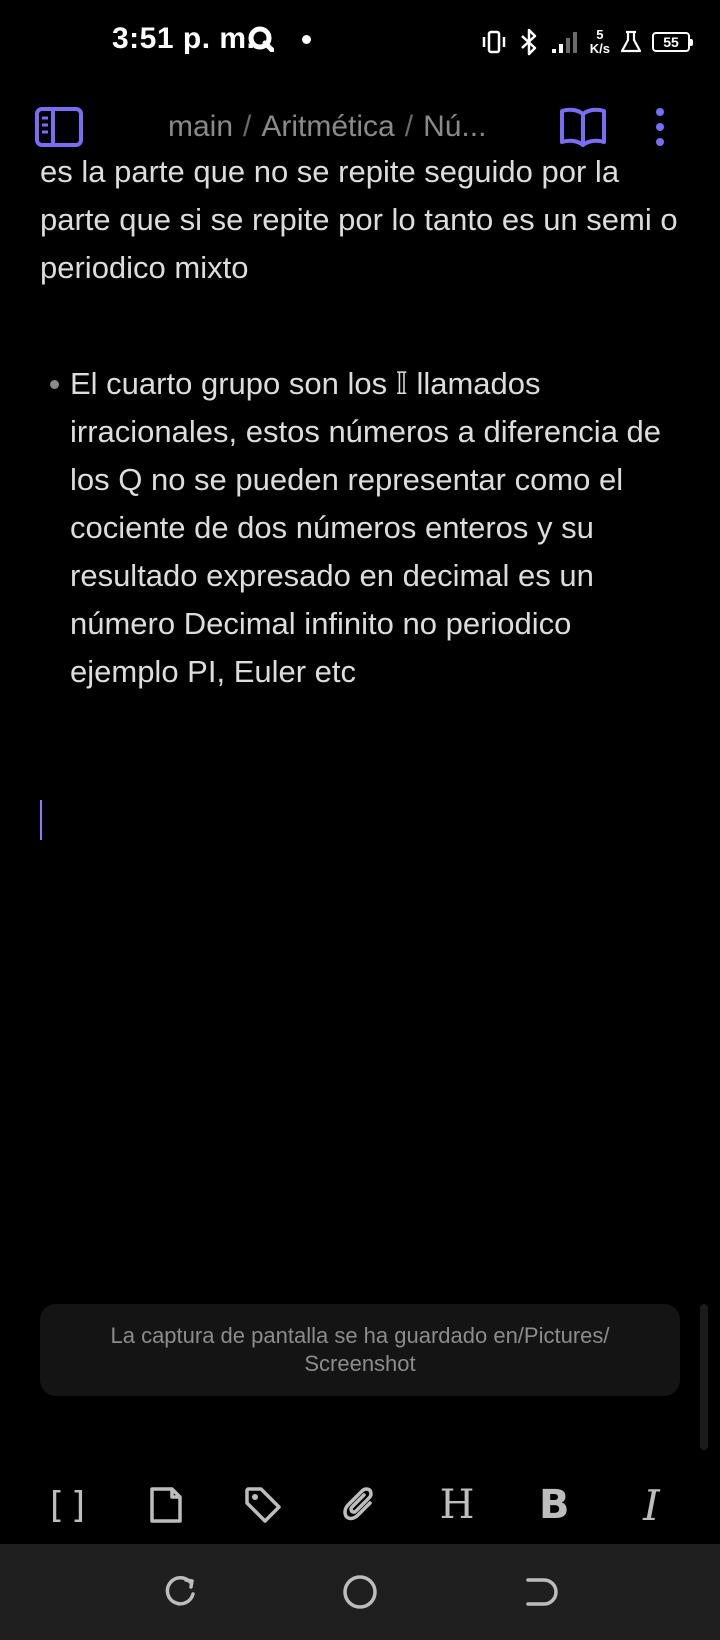 This screenshot has height=1640, width=720. What do you see at coordinates (631, 41) in the screenshot?
I see `flask-icon` at bounding box center [631, 41].